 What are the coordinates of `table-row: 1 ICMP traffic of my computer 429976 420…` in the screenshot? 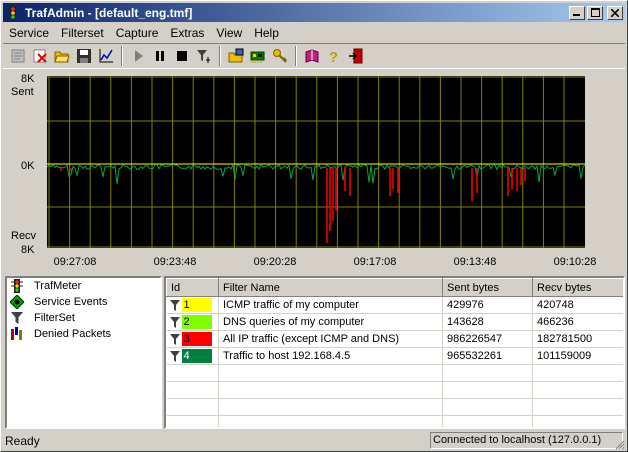 It's located at (394, 305).